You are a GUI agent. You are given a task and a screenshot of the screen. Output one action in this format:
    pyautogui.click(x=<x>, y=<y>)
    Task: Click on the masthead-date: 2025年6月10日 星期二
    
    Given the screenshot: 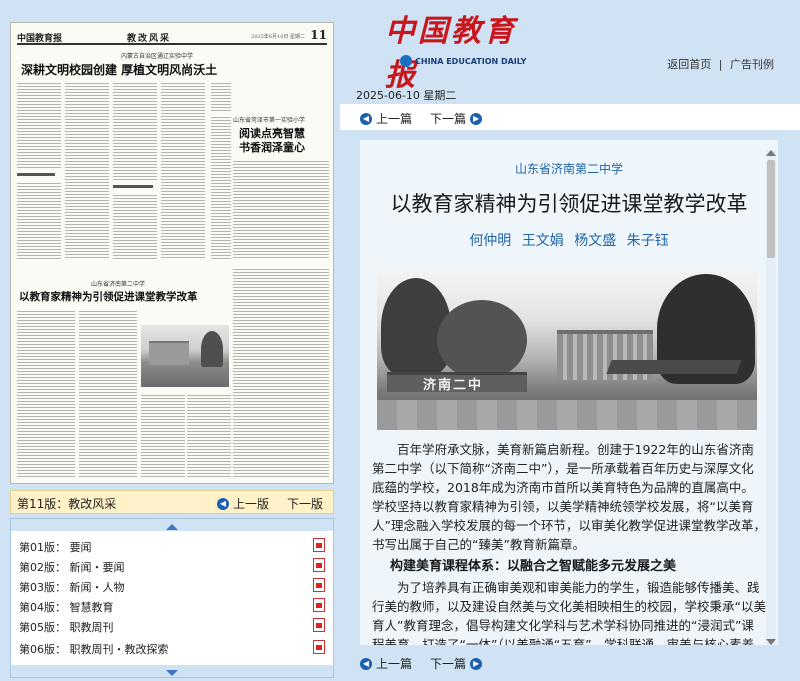 What is the action you would take?
    pyautogui.click(x=278, y=37)
    